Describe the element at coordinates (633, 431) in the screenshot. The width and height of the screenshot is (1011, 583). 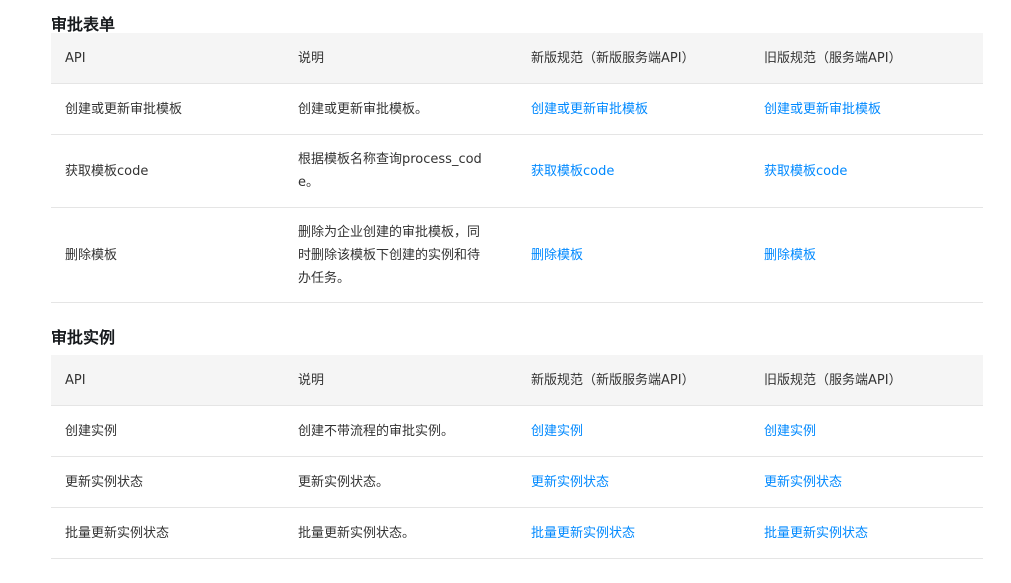
I see `new-spec-cell: 创建实例` at that location.